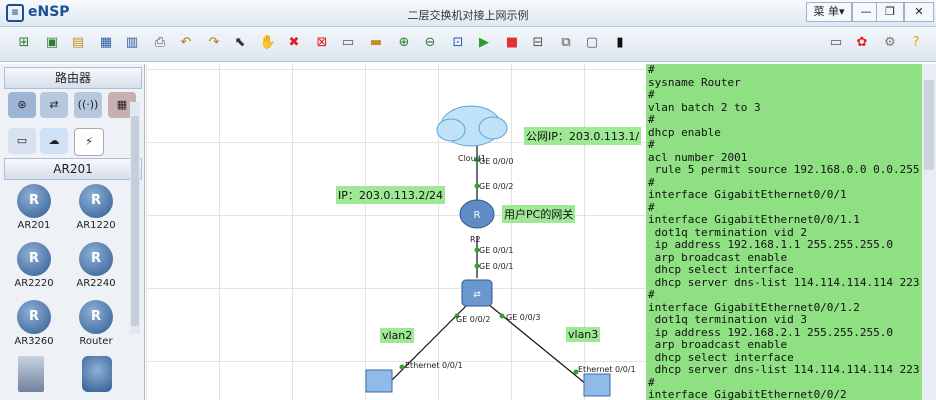  What do you see at coordinates (473, 319) in the screenshot?
I see `port-label-sw-left: GE 0/0/2` at bounding box center [473, 319].